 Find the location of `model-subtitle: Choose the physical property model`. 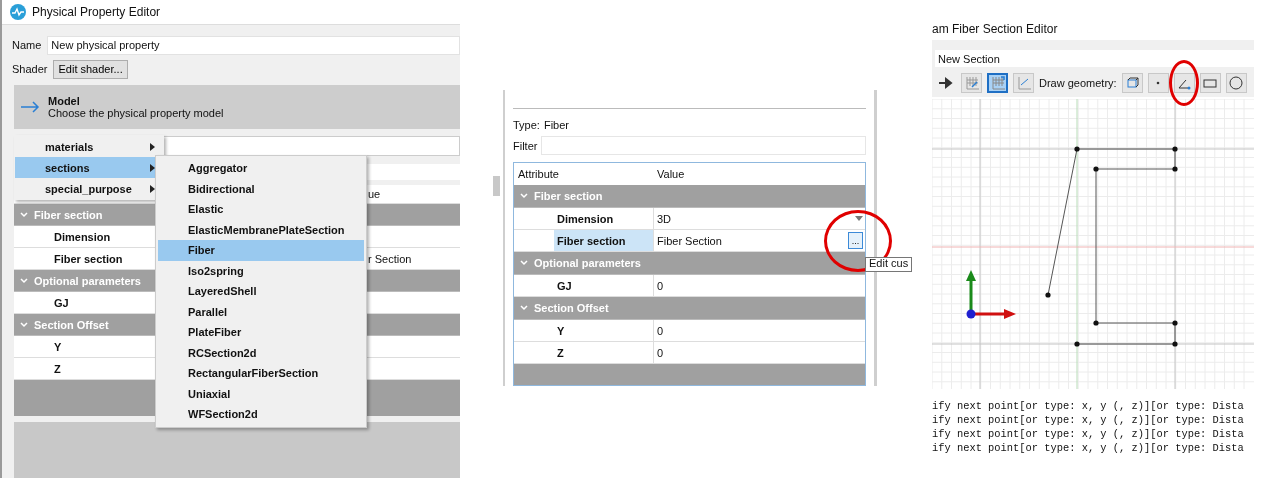

model-subtitle: Choose the physical property model is located at coordinates (136, 113).